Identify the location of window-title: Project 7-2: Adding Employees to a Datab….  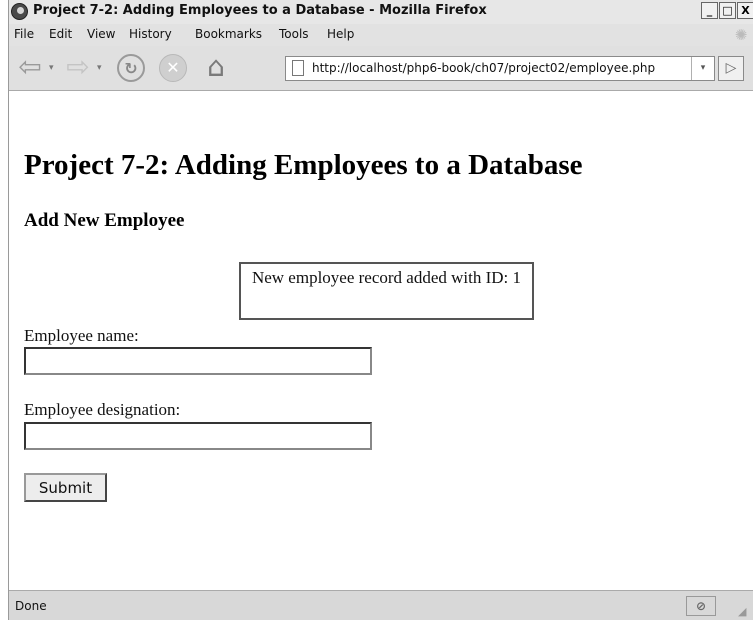
(260, 10).